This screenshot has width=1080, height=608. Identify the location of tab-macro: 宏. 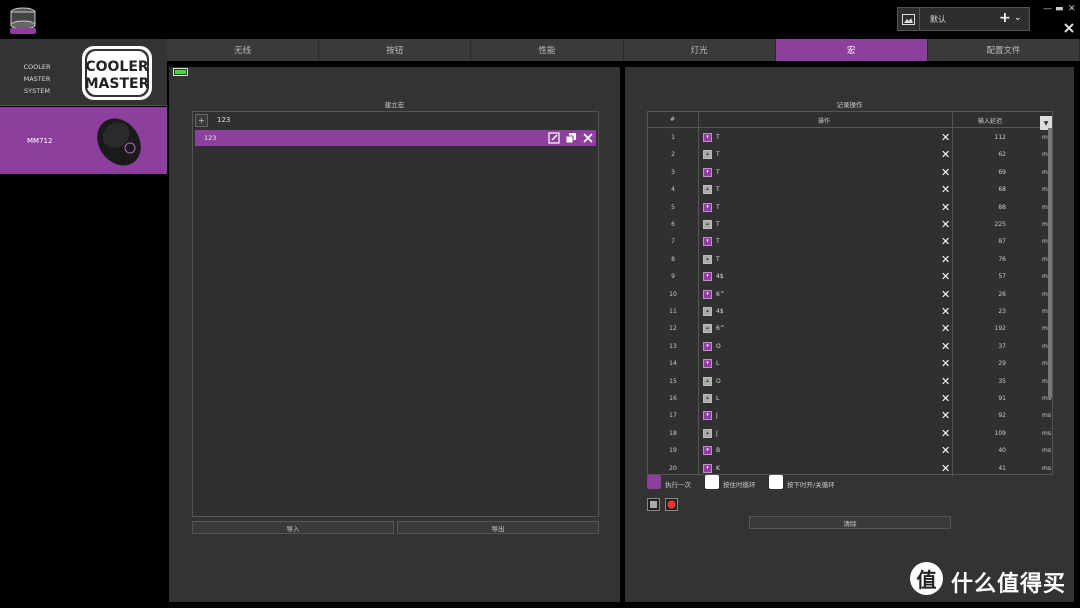
(851, 50).